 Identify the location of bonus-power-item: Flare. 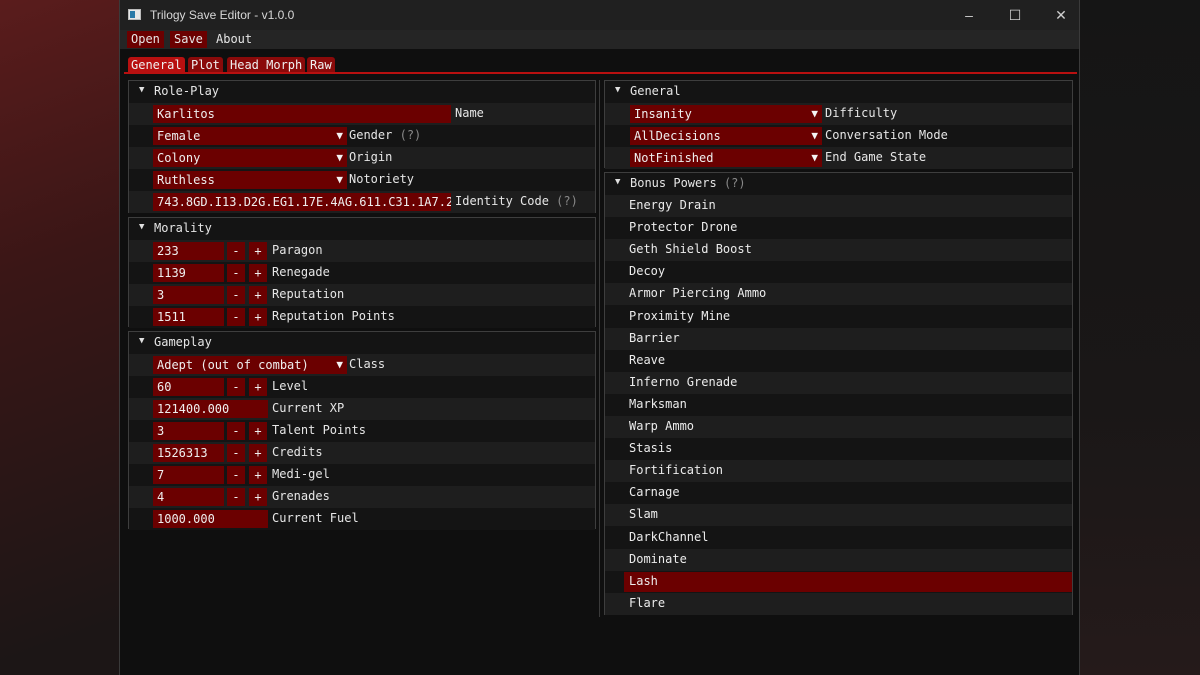
(838, 603).